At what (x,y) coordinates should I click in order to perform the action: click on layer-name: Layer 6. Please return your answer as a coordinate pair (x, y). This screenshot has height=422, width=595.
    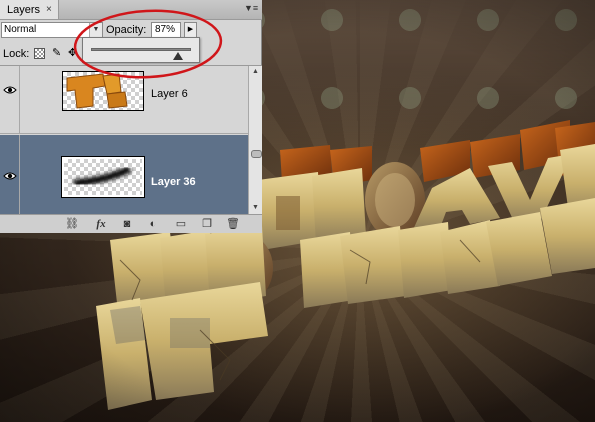
    Looking at the image, I should click on (169, 94).